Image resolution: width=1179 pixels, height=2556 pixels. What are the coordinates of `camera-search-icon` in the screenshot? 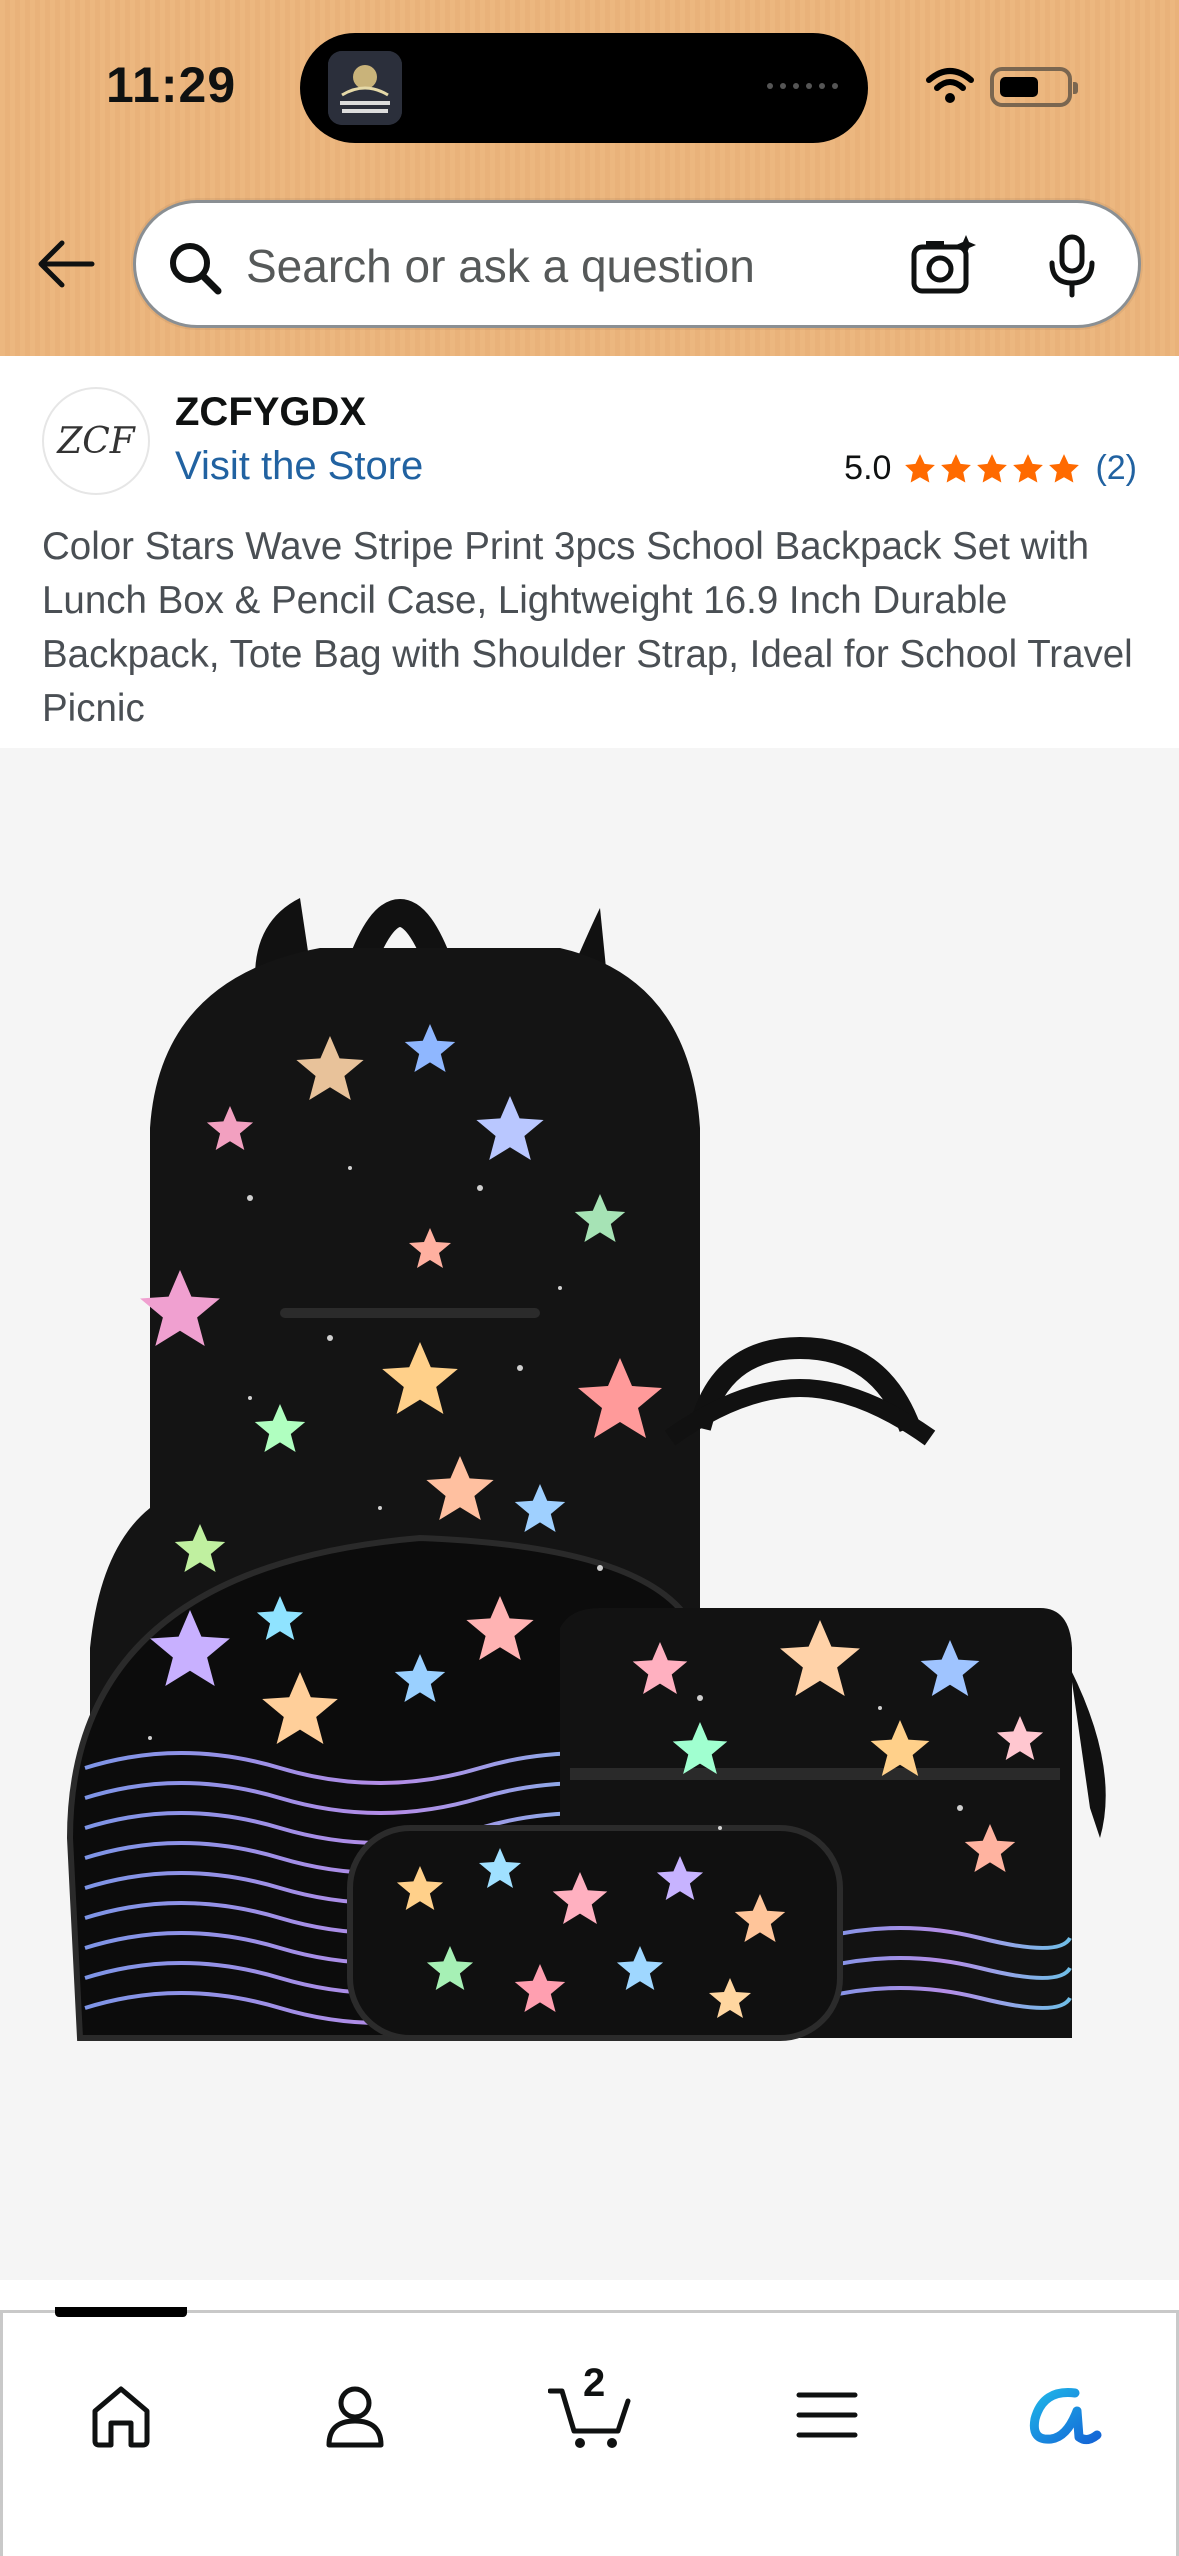 It's located at (943, 268).